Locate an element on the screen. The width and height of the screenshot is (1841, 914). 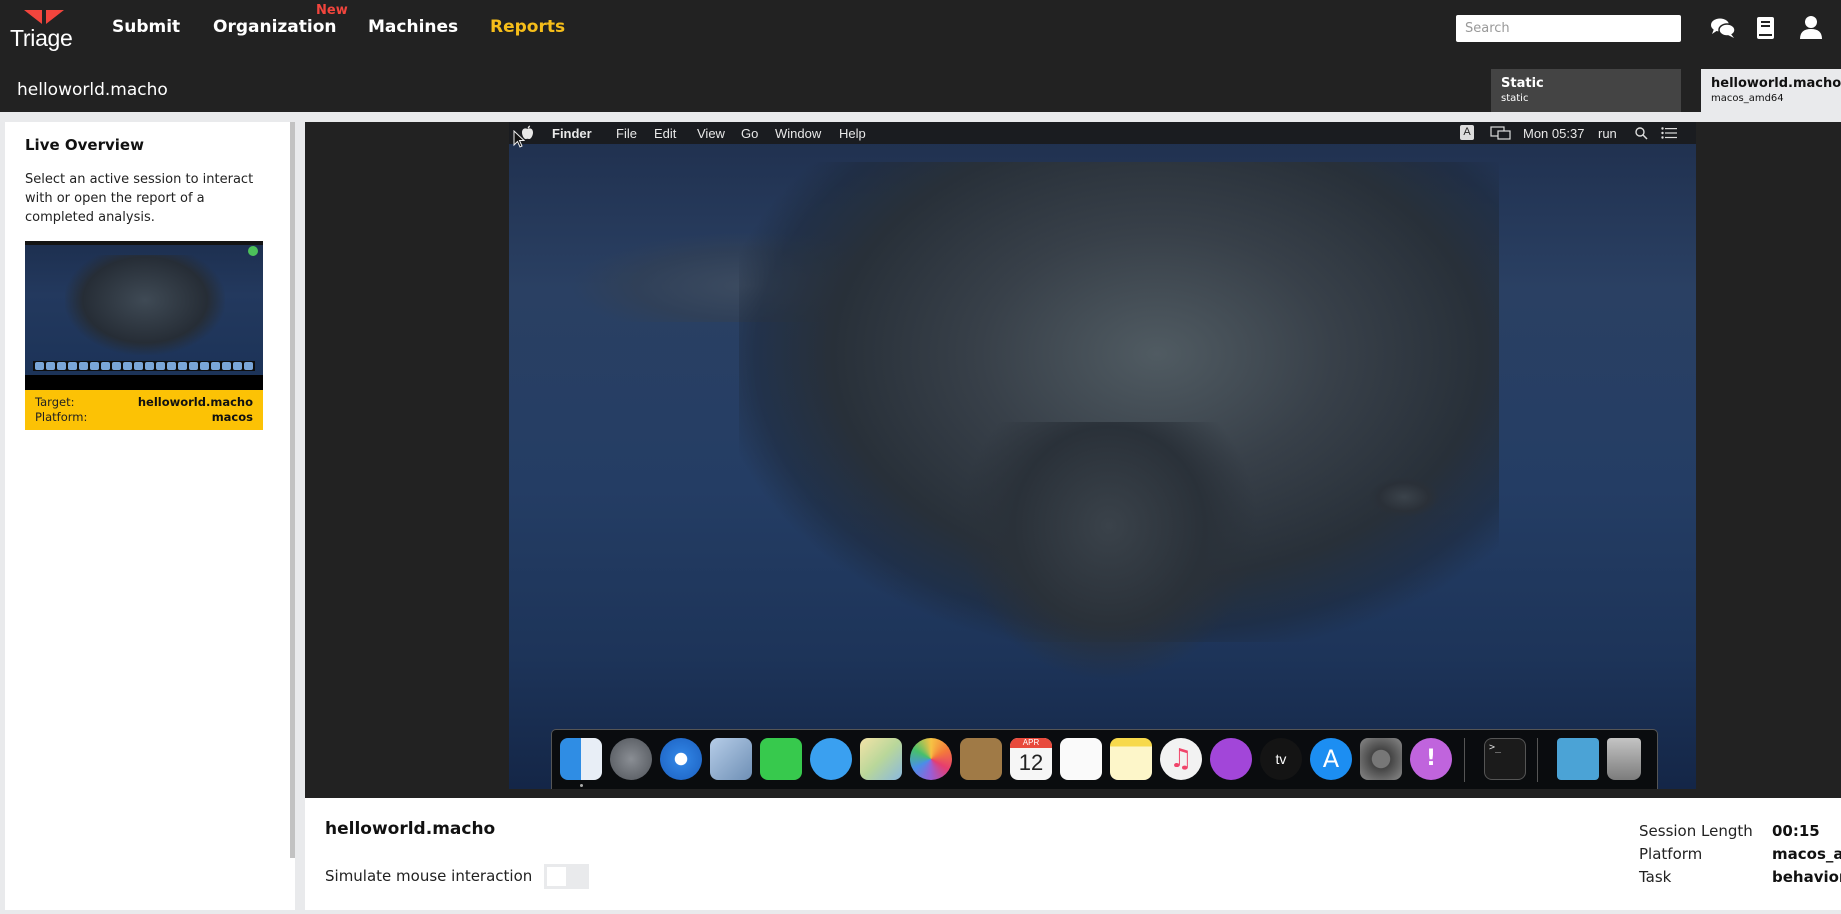
sidebar-scrollbar is located at coordinates (292, 490).